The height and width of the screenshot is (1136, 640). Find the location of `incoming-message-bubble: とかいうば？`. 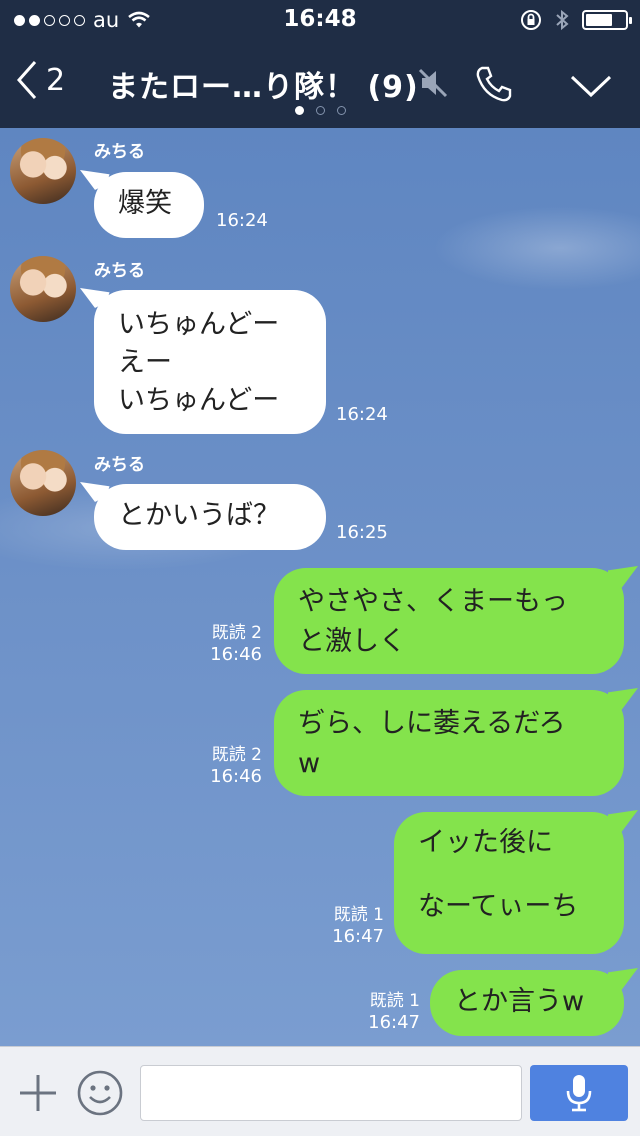

incoming-message-bubble: とかいうば？ is located at coordinates (210, 517).